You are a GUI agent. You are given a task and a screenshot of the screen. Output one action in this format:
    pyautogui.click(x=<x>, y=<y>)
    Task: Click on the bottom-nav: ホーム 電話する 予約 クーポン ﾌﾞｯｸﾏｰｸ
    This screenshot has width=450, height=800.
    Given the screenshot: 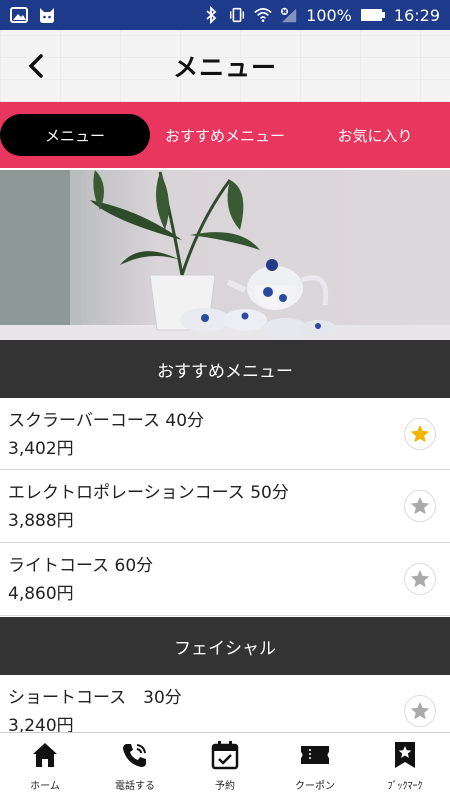 What is the action you would take?
    pyautogui.click(x=225, y=766)
    